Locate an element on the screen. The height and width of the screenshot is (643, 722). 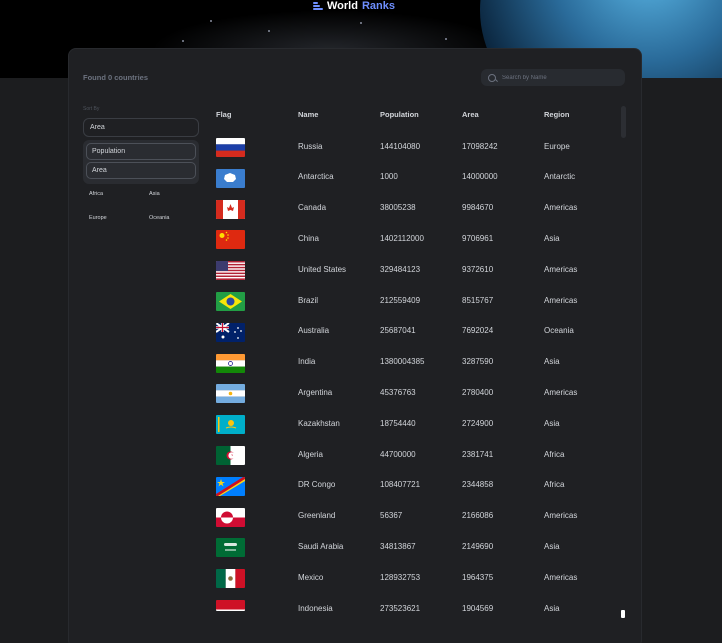
table-row: Indonesia 273523621 1904569 Asia is located at coordinates (421, 608).